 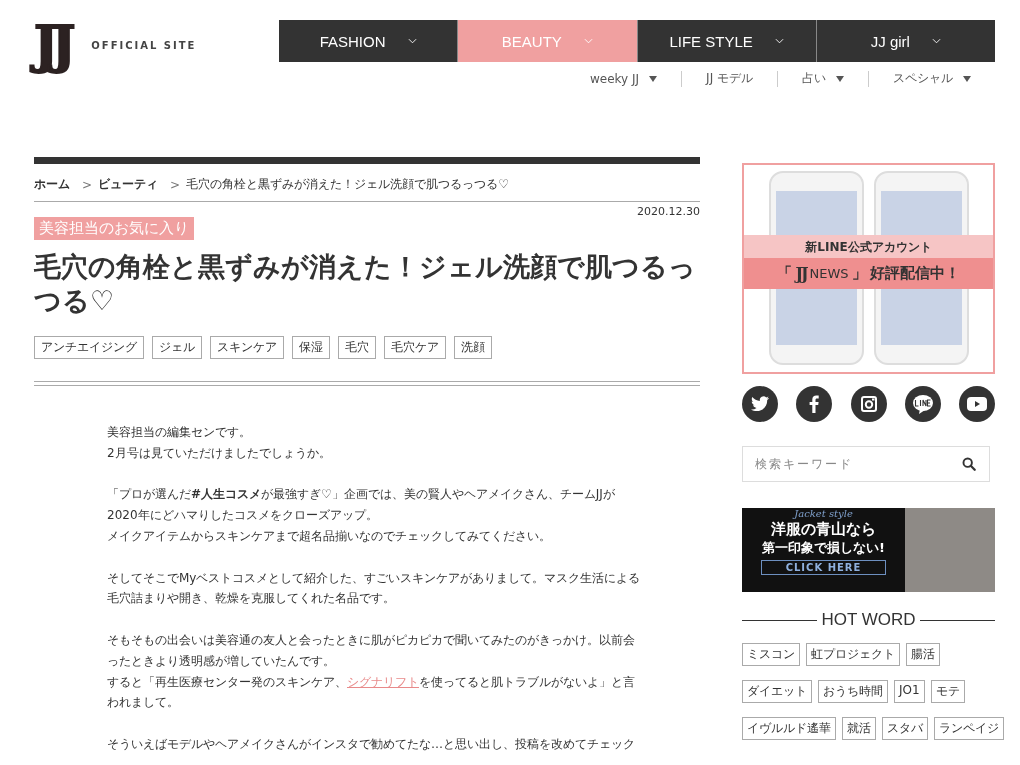 I want to click on hot-word-tag: おうち時間, so click(x=853, y=691).